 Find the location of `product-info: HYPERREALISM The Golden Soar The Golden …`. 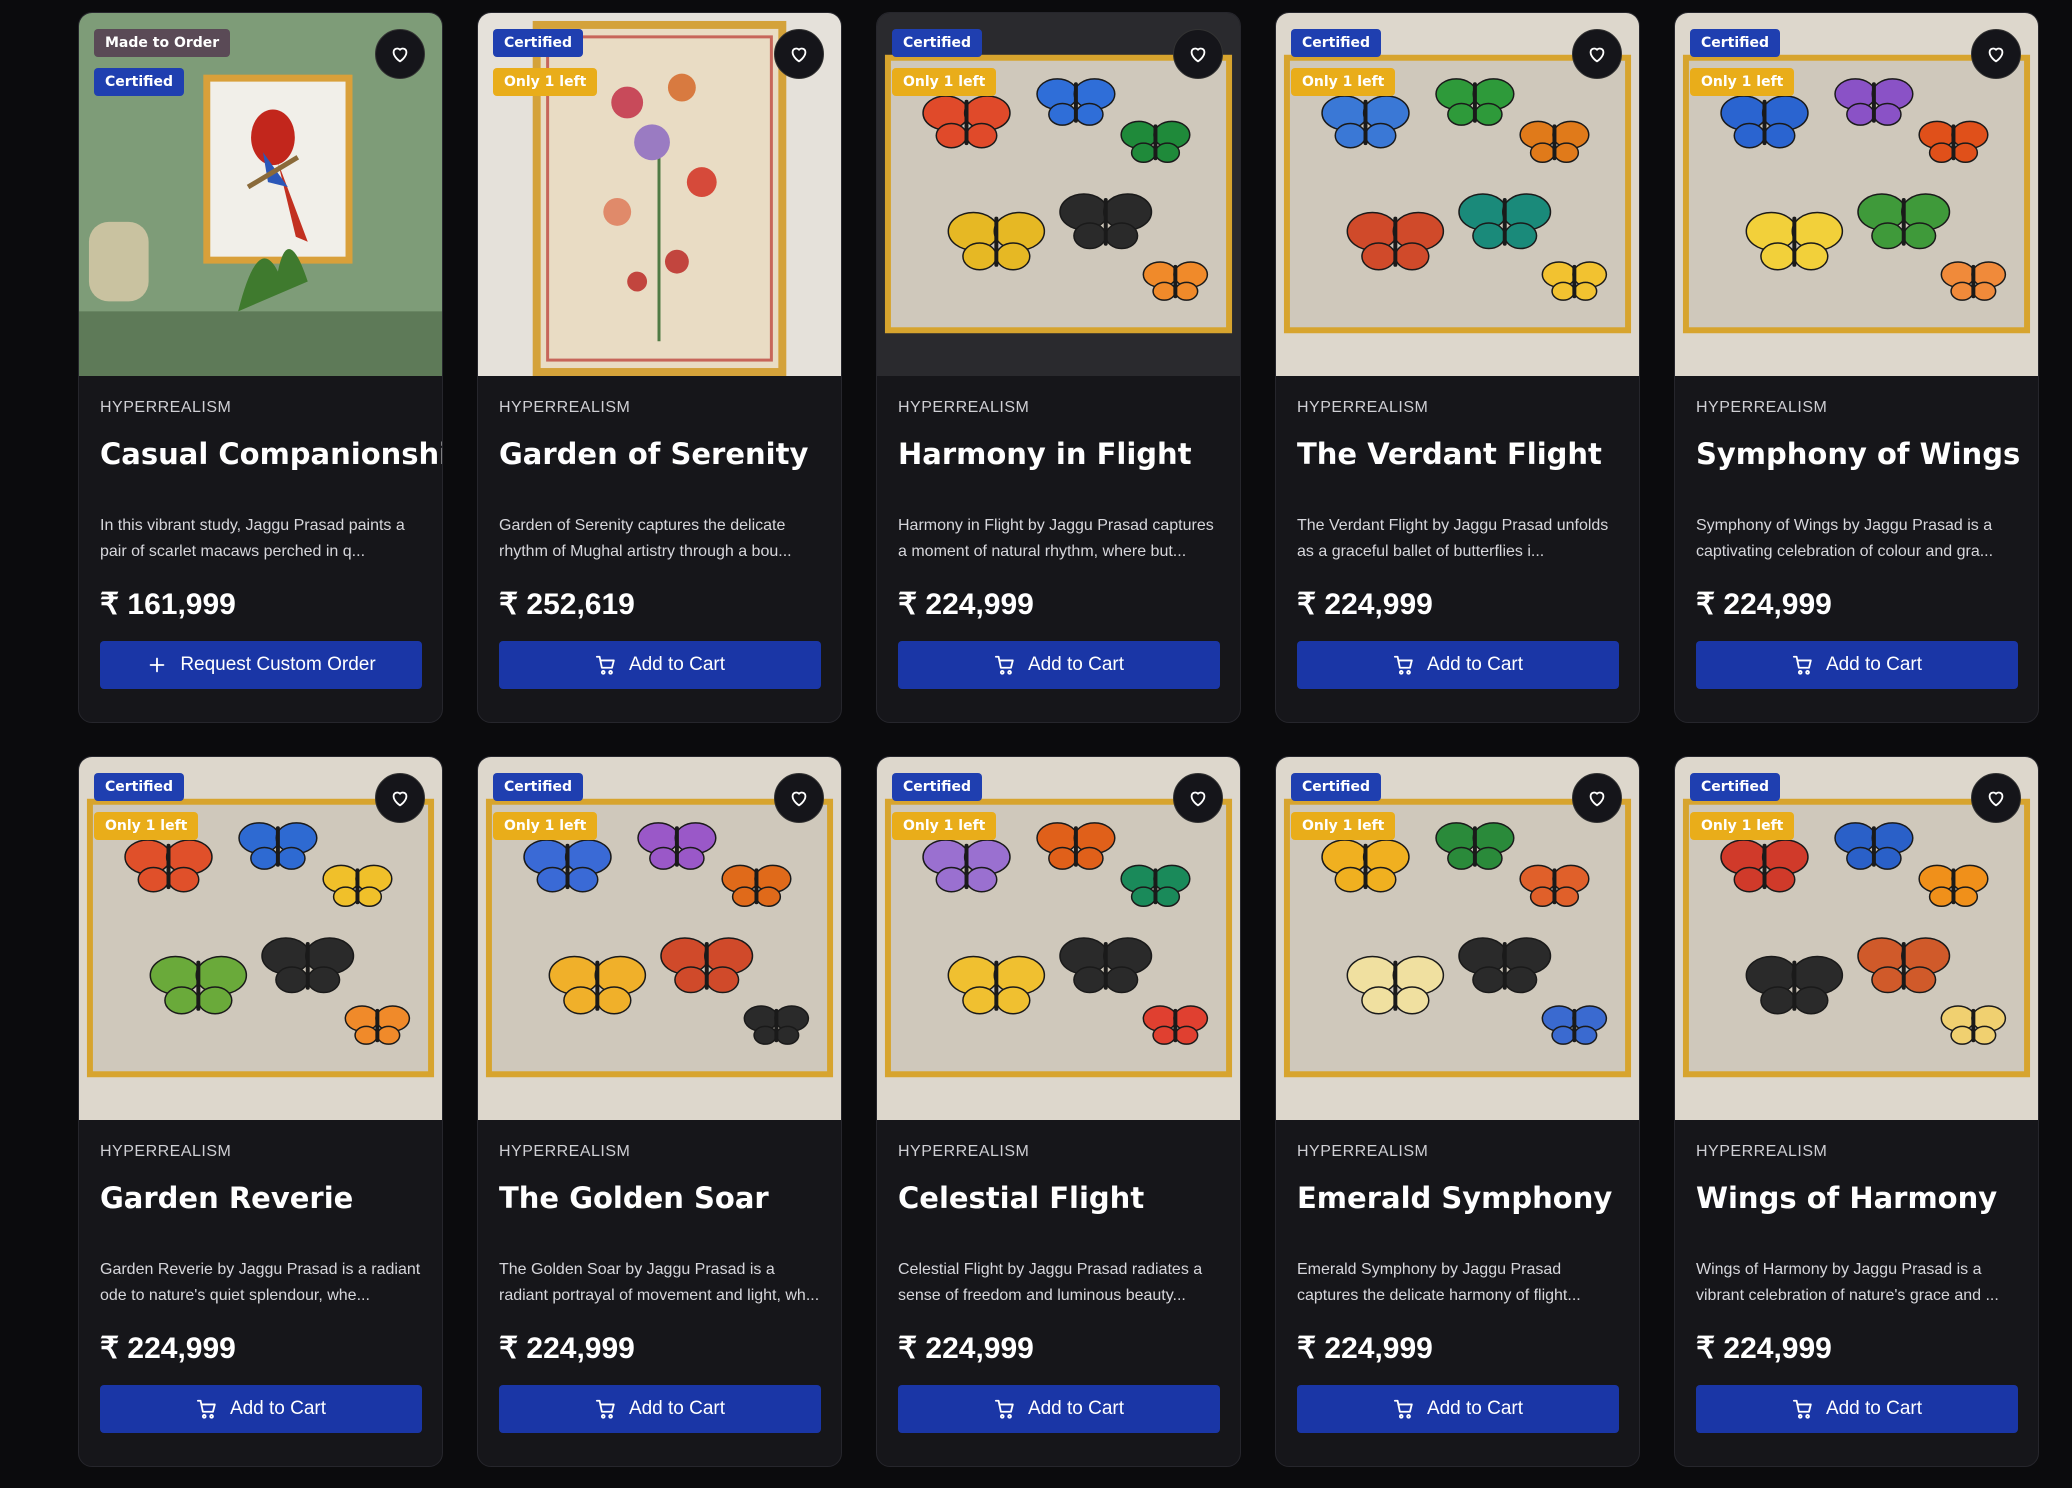

product-info: HYPERREALISM The Golden Soar The Golden … is located at coordinates (659, 1288).